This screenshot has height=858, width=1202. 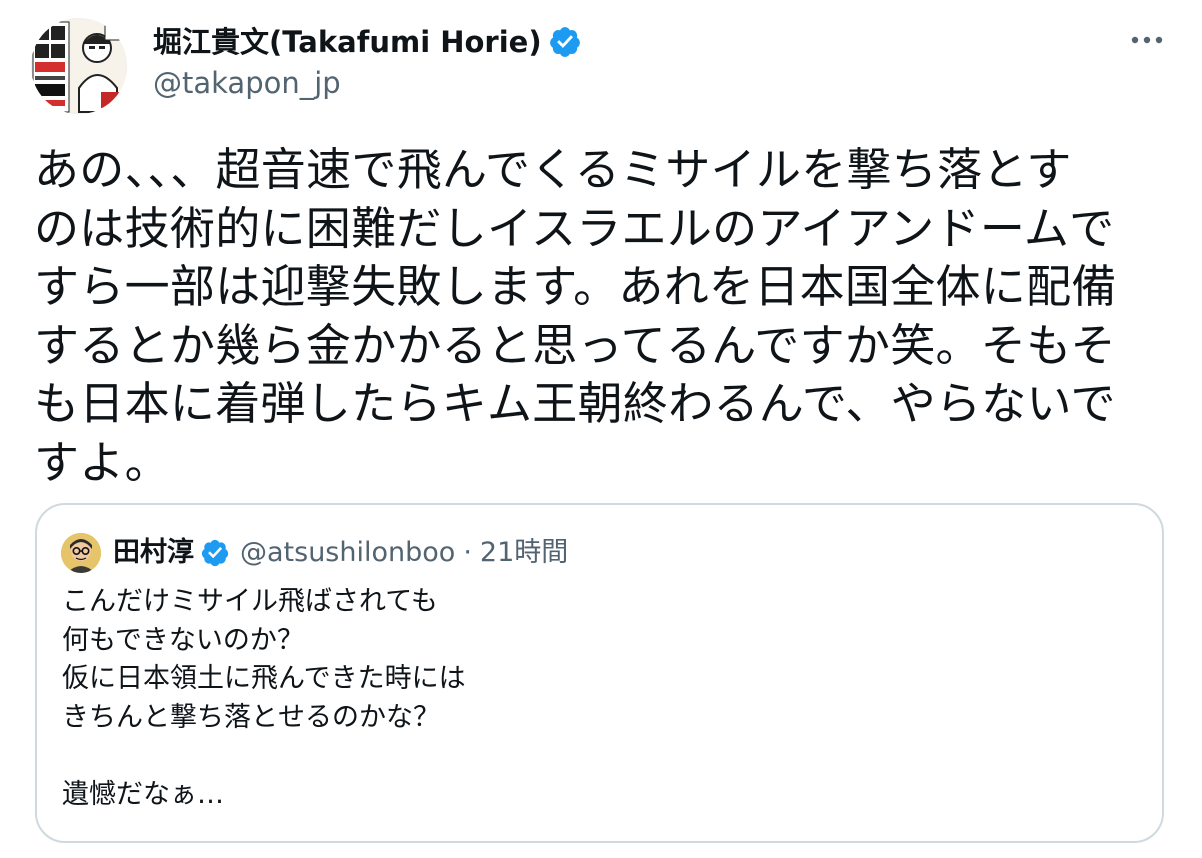 I want to click on more-dots-icon, so click(x=1147, y=40).